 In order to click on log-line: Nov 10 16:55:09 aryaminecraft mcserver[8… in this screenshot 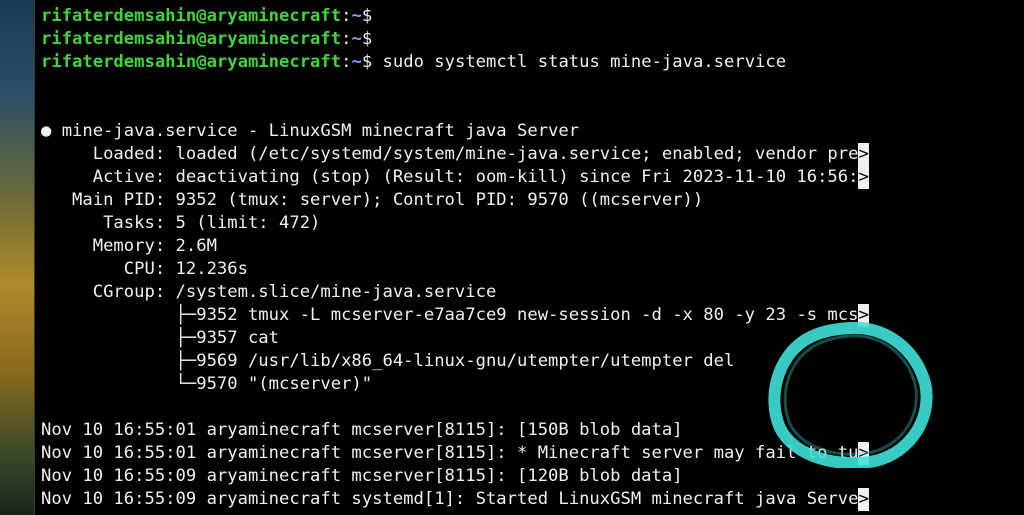, I will do `click(362, 476)`.